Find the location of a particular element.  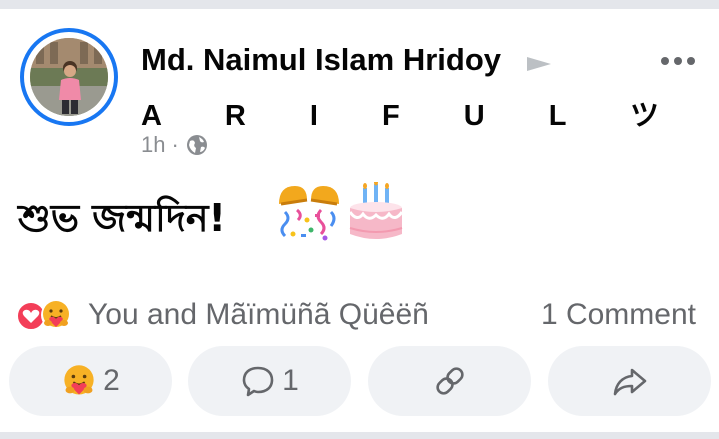

share-arrow-icon is located at coordinates (629, 382).